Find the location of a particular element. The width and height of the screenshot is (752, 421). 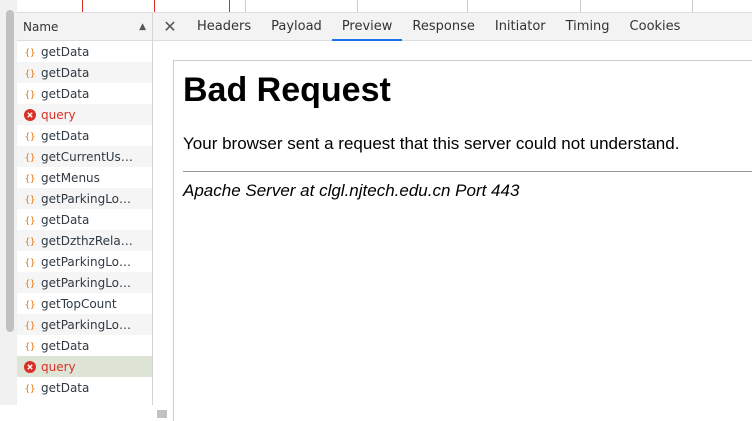

sort-ascending-icon: ▲ is located at coordinates (142, 26).